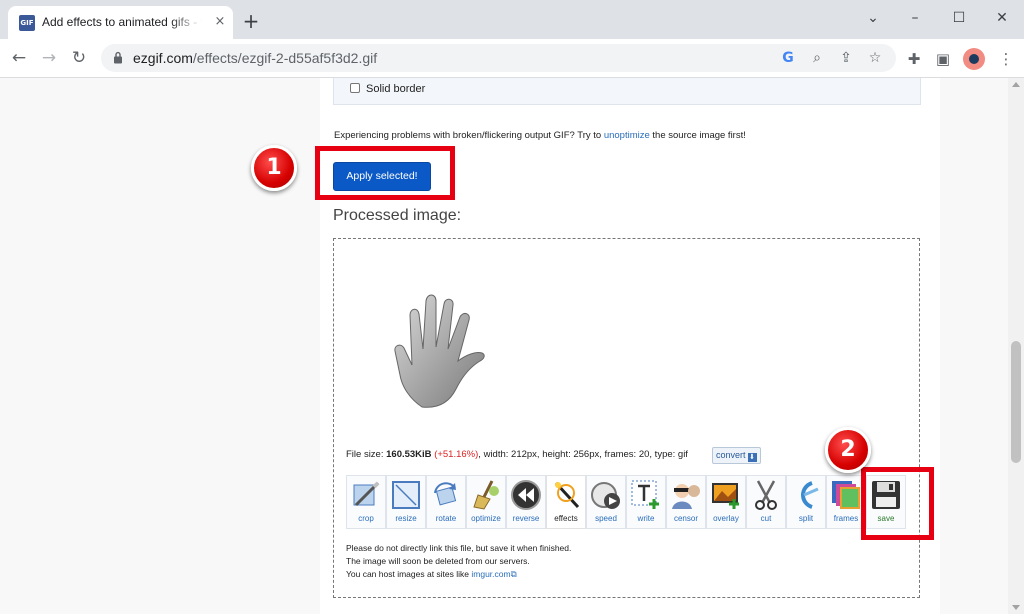 This screenshot has width=1024, height=614. Describe the element at coordinates (848, 450) in the screenshot. I see `annotation-badge-2: 2` at that location.